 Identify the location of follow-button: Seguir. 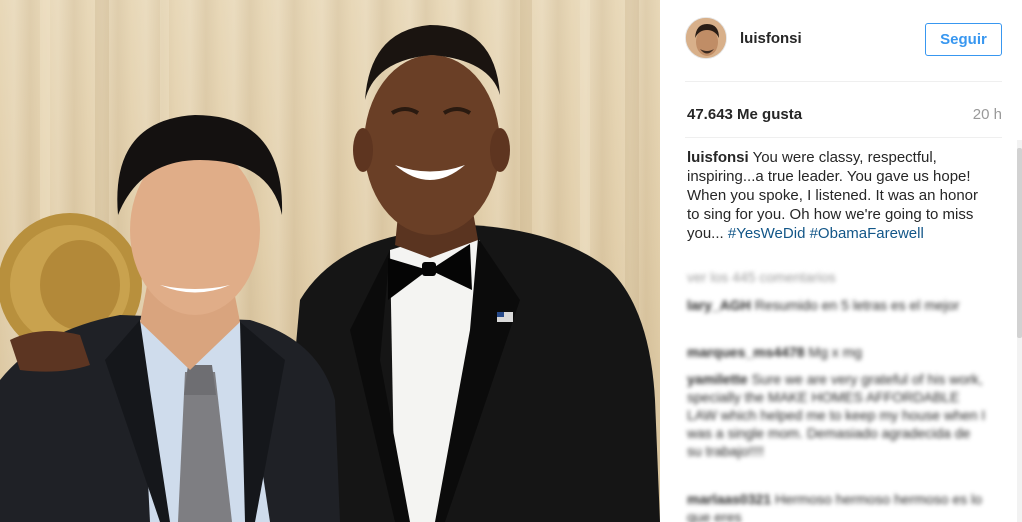
(963, 39).